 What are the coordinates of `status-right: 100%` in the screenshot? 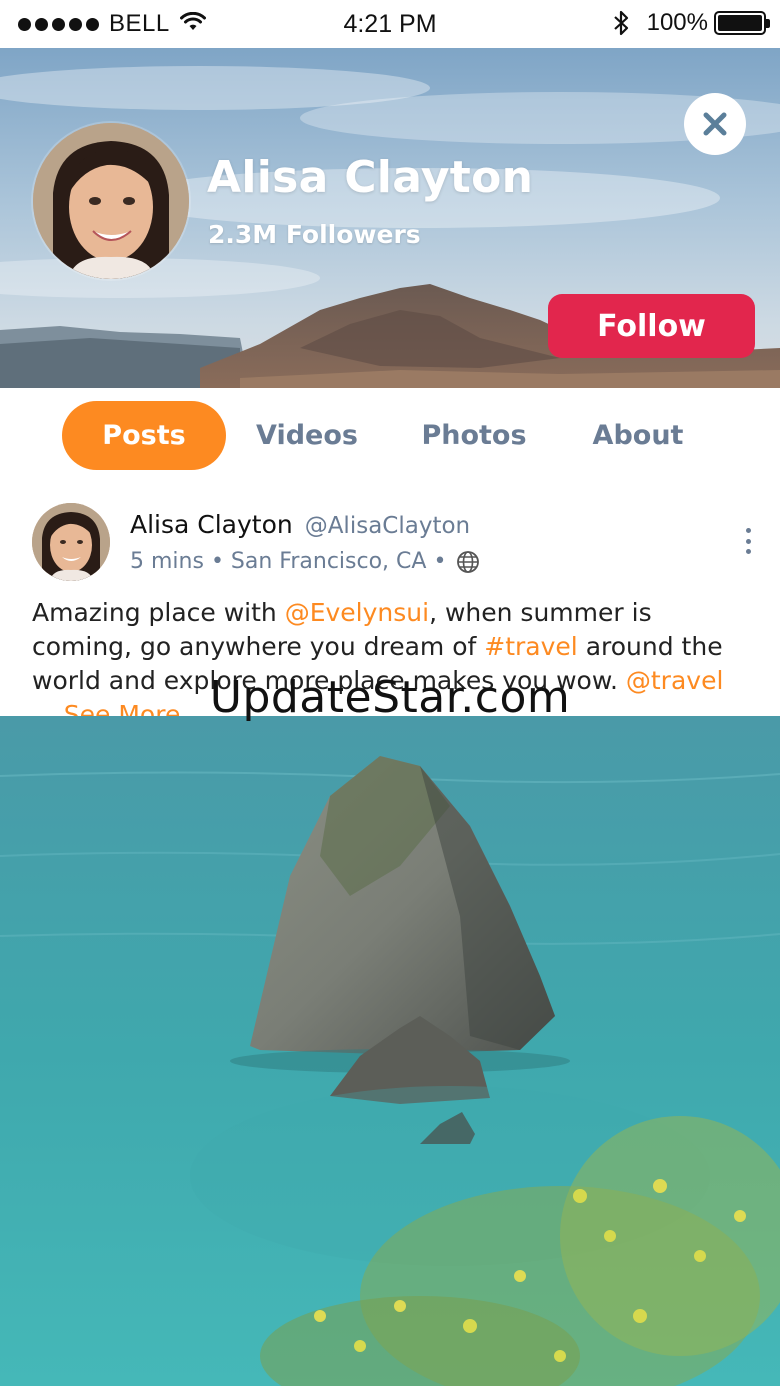 It's located at (691, 23).